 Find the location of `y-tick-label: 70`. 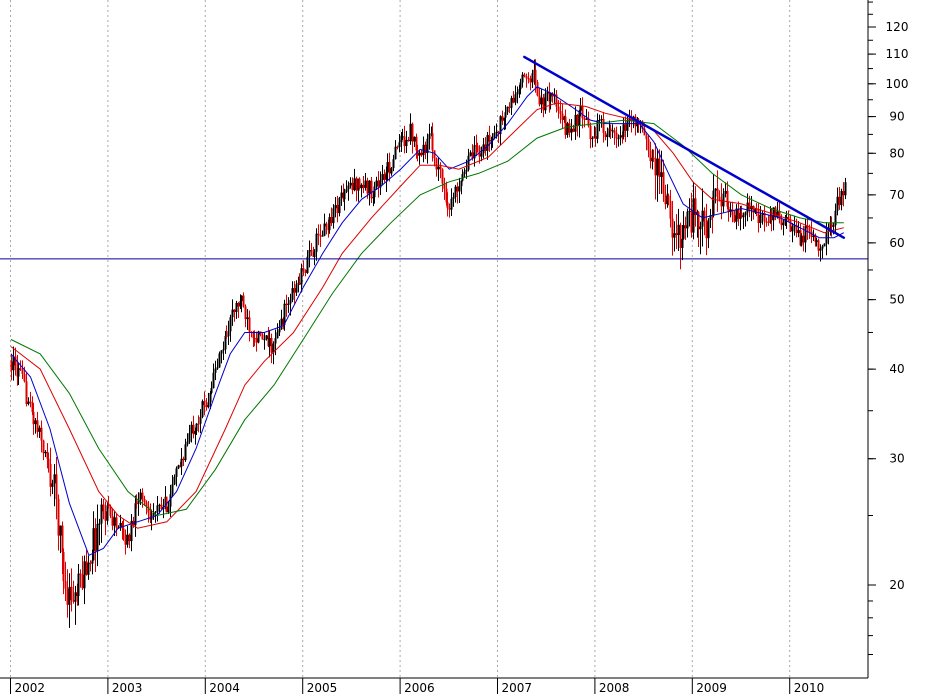

y-tick-label: 70 is located at coordinates (896, 195).